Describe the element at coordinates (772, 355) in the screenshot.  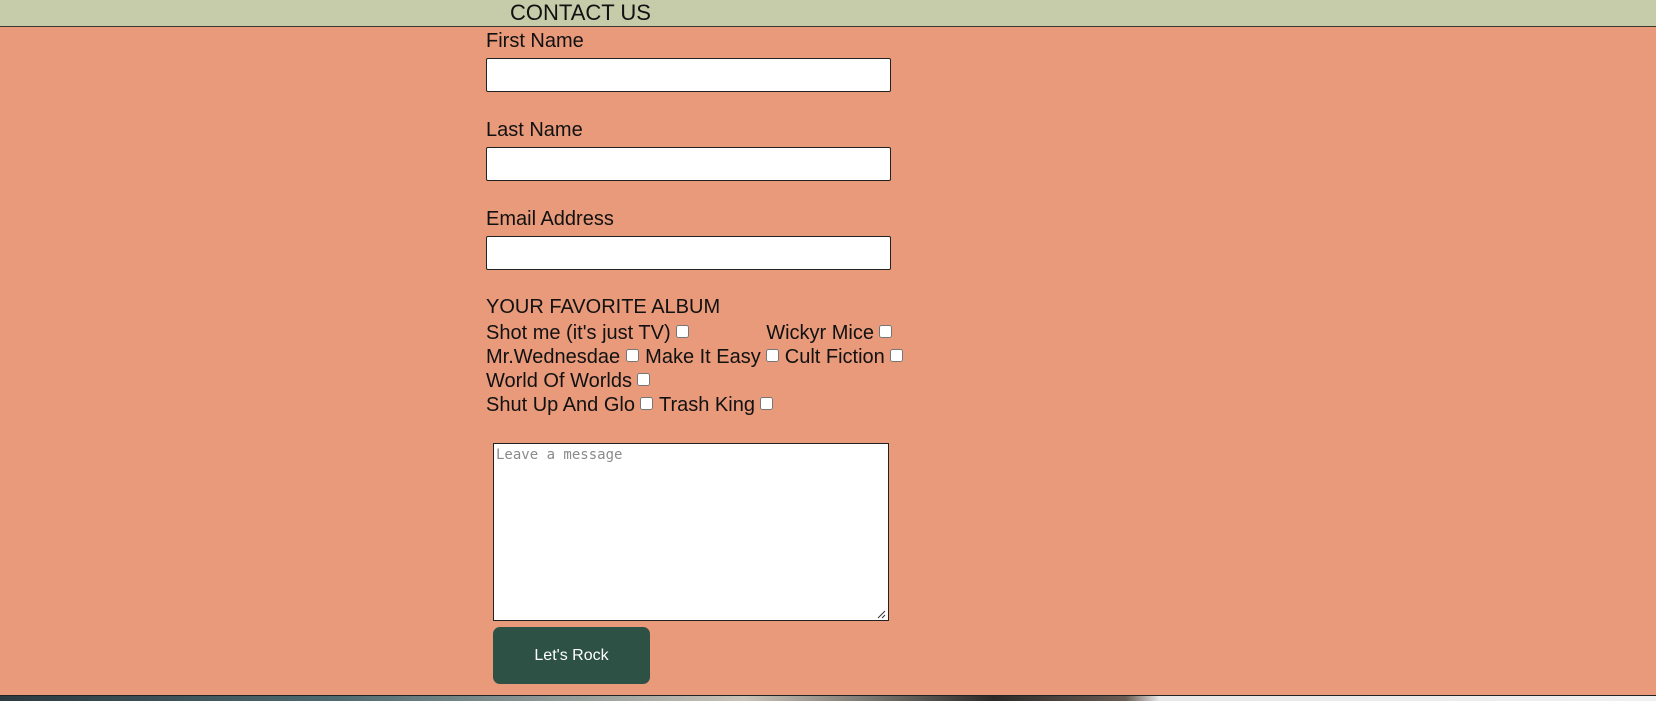
I see `album-checkbox-make-it-easy` at that location.